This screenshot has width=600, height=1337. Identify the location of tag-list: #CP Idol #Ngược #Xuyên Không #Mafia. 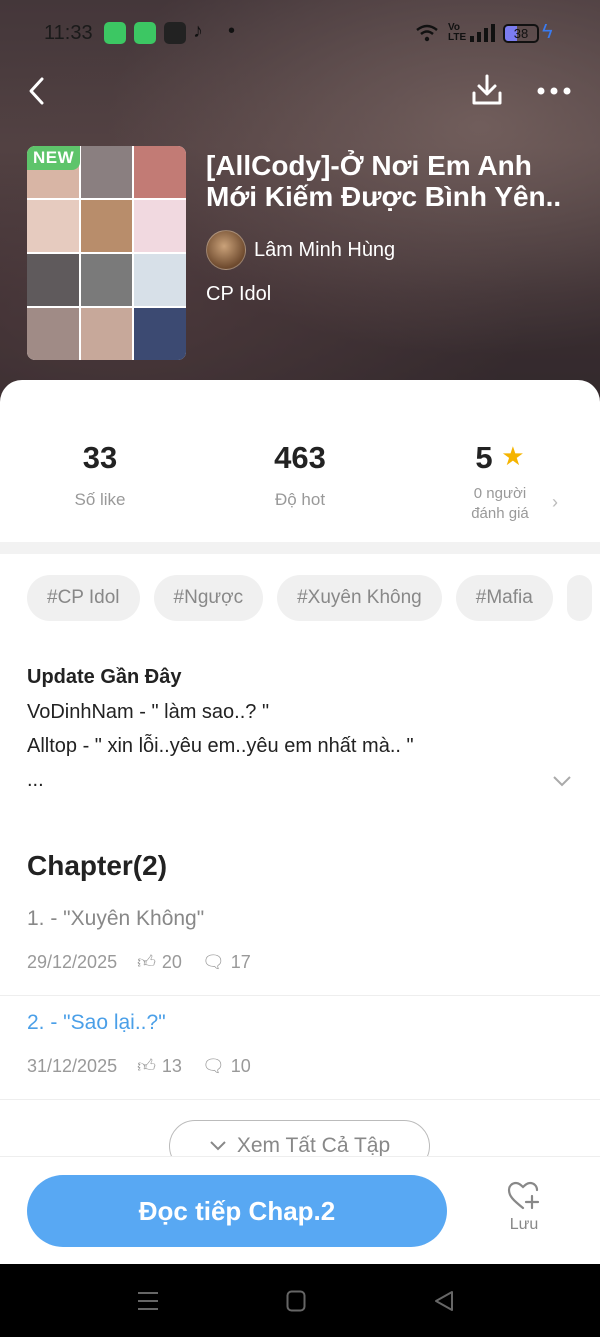
(310, 598).